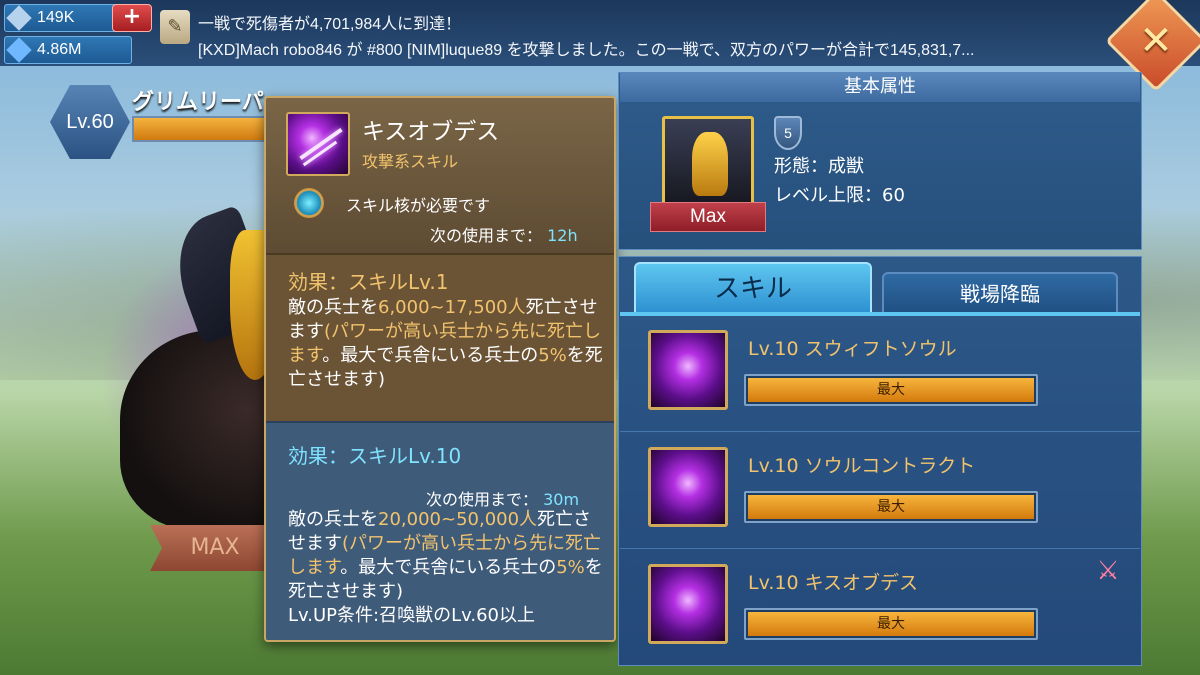 This screenshot has height=675, width=1200. I want to click on cooldown-value: 12h, so click(562, 235).